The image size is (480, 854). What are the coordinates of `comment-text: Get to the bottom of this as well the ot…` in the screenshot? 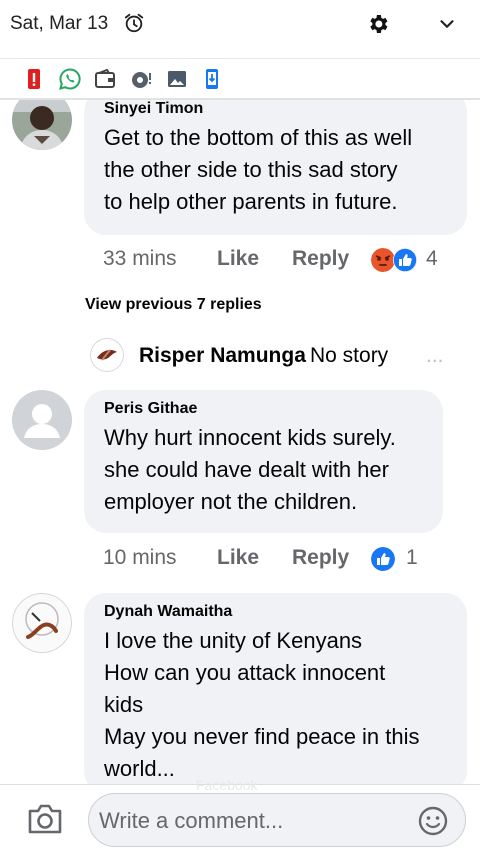 It's located at (258, 169).